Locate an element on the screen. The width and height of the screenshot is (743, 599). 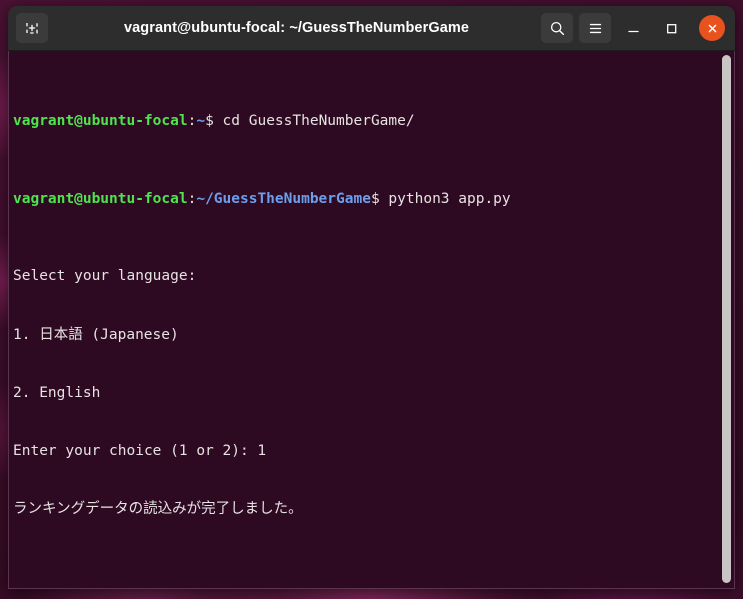
close-icon is located at coordinates (712, 28).